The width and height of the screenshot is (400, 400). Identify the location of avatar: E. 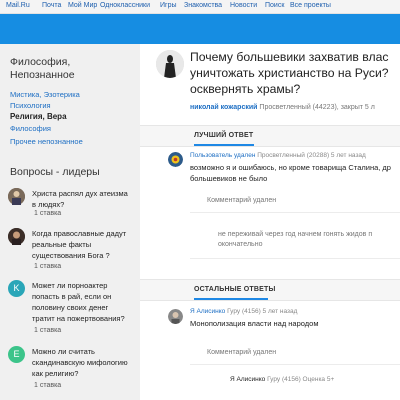
(16, 354).